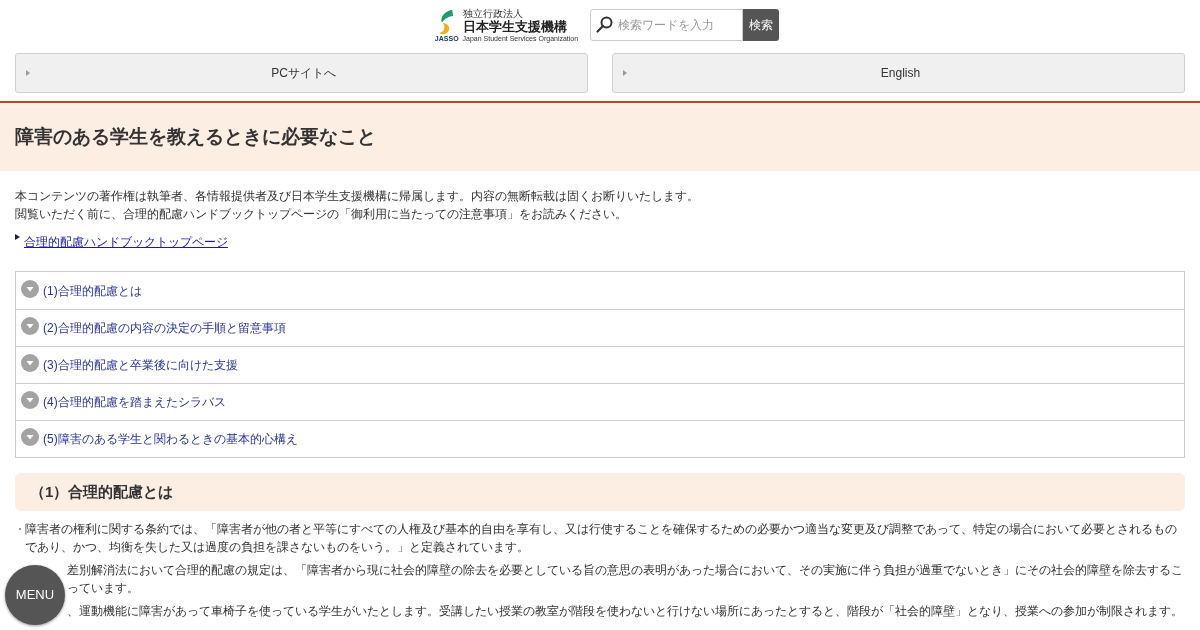 The image size is (1200, 630). Describe the element at coordinates (515, 26) in the screenshot. I see `organization-name: 日本学生支援機構` at that location.